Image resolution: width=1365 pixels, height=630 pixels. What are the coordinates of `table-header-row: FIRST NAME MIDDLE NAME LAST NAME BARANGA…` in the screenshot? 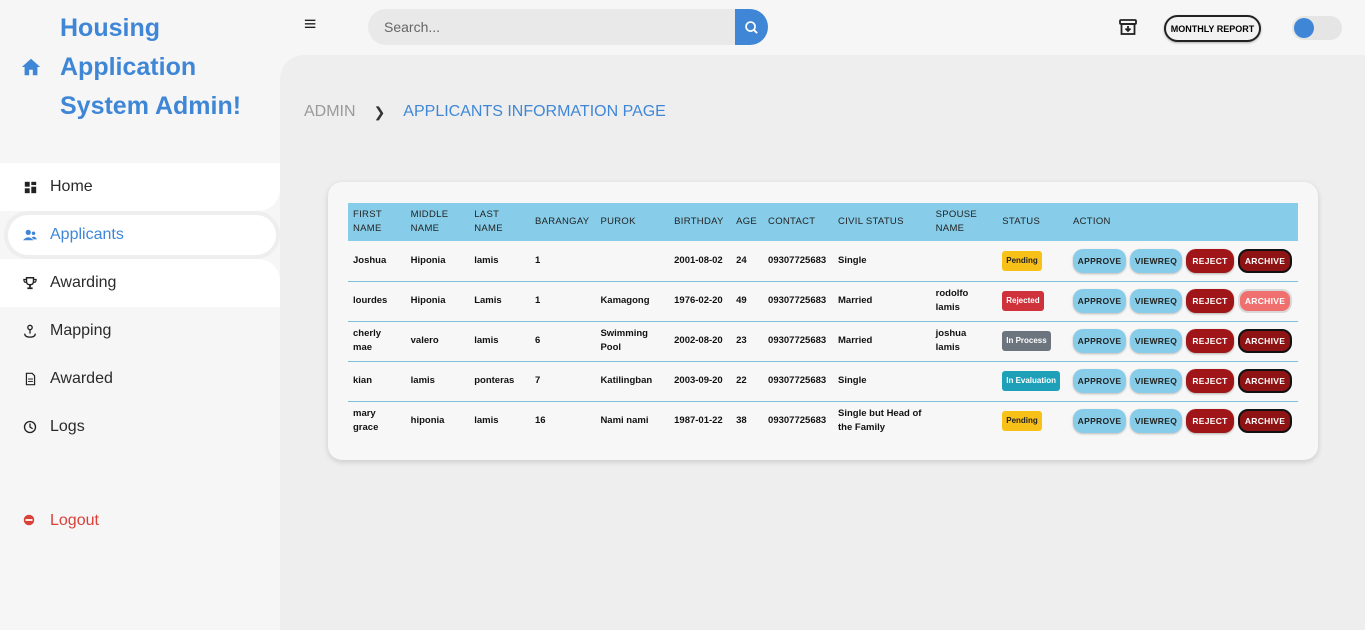 It's located at (823, 222).